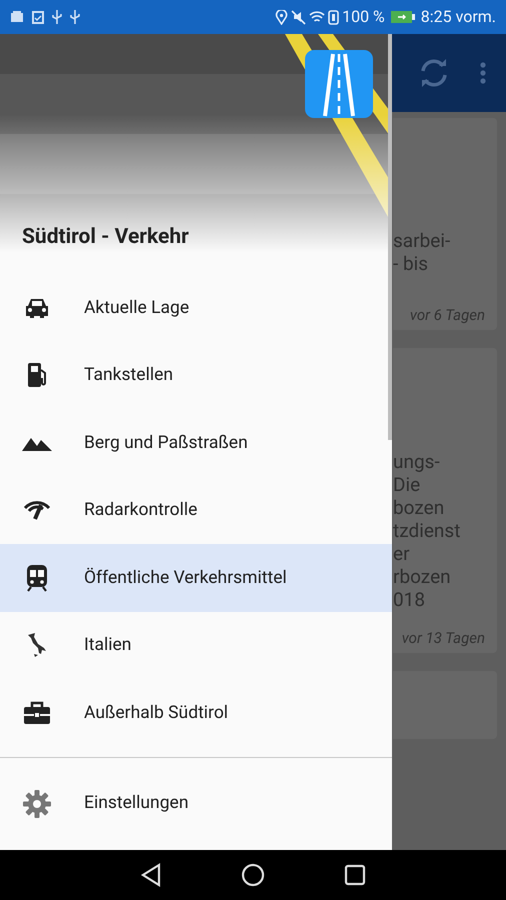  I want to click on checklist-icon, so click(38, 17).